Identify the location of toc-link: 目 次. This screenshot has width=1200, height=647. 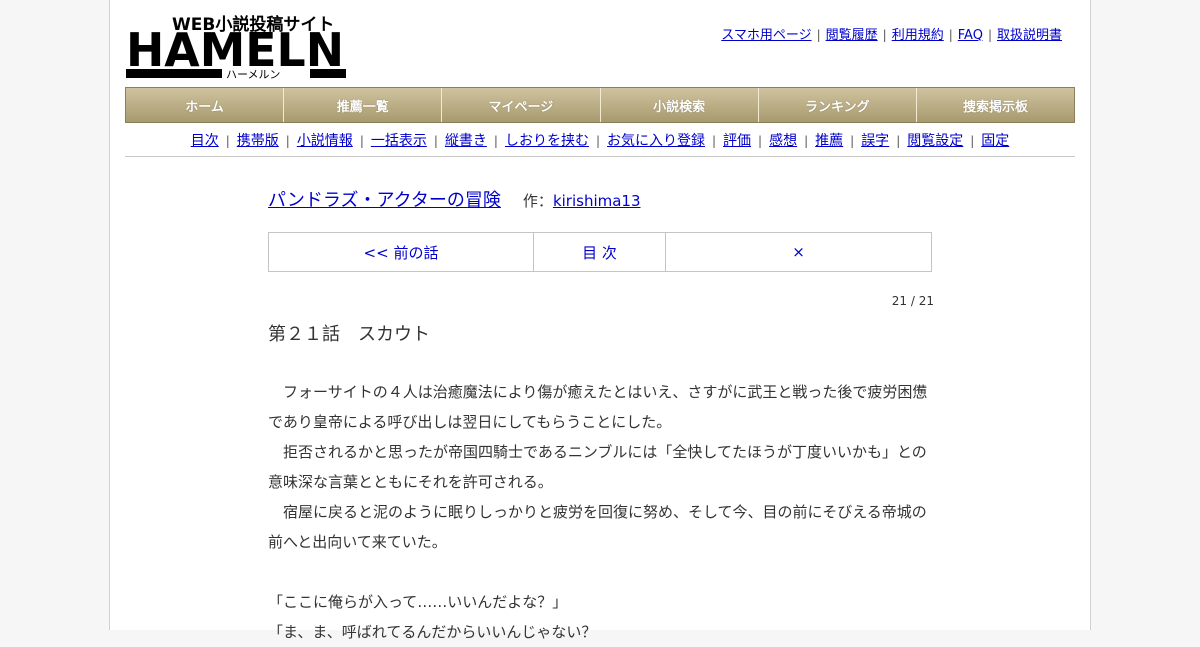
(600, 252).